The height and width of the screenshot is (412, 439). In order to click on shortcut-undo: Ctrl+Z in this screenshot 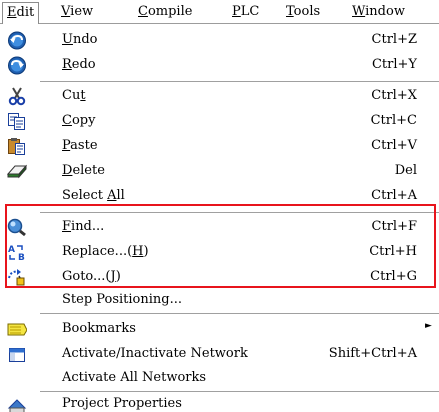, I will do `click(394, 39)`.